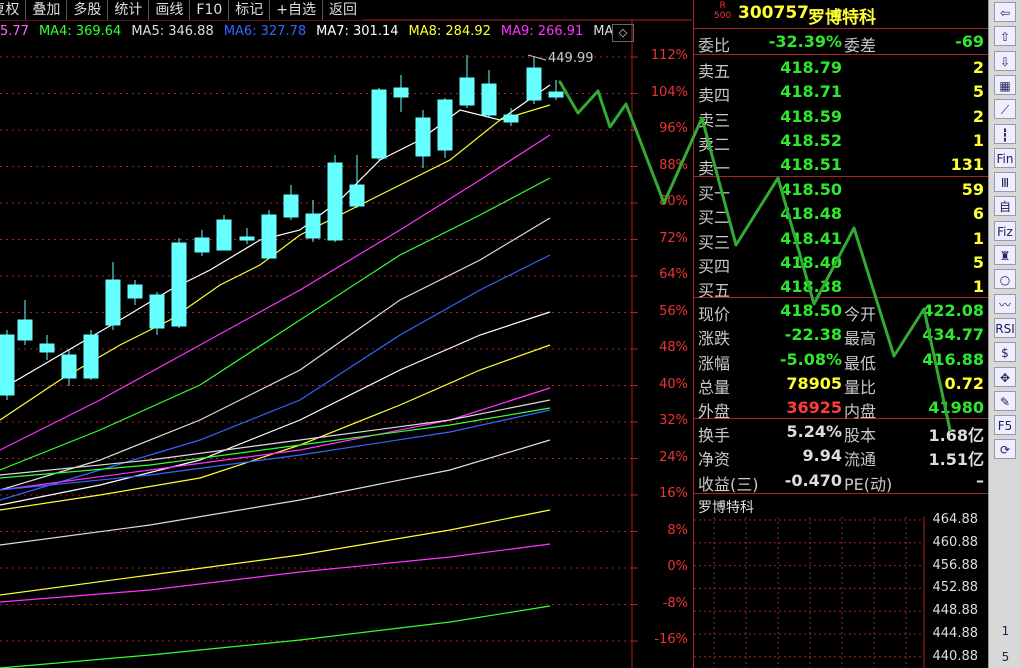 The width and height of the screenshot is (1021, 668). What do you see at coordinates (805, 41) in the screenshot?
I see `order-ratio-value: -32.39%` at bounding box center [805, 41].